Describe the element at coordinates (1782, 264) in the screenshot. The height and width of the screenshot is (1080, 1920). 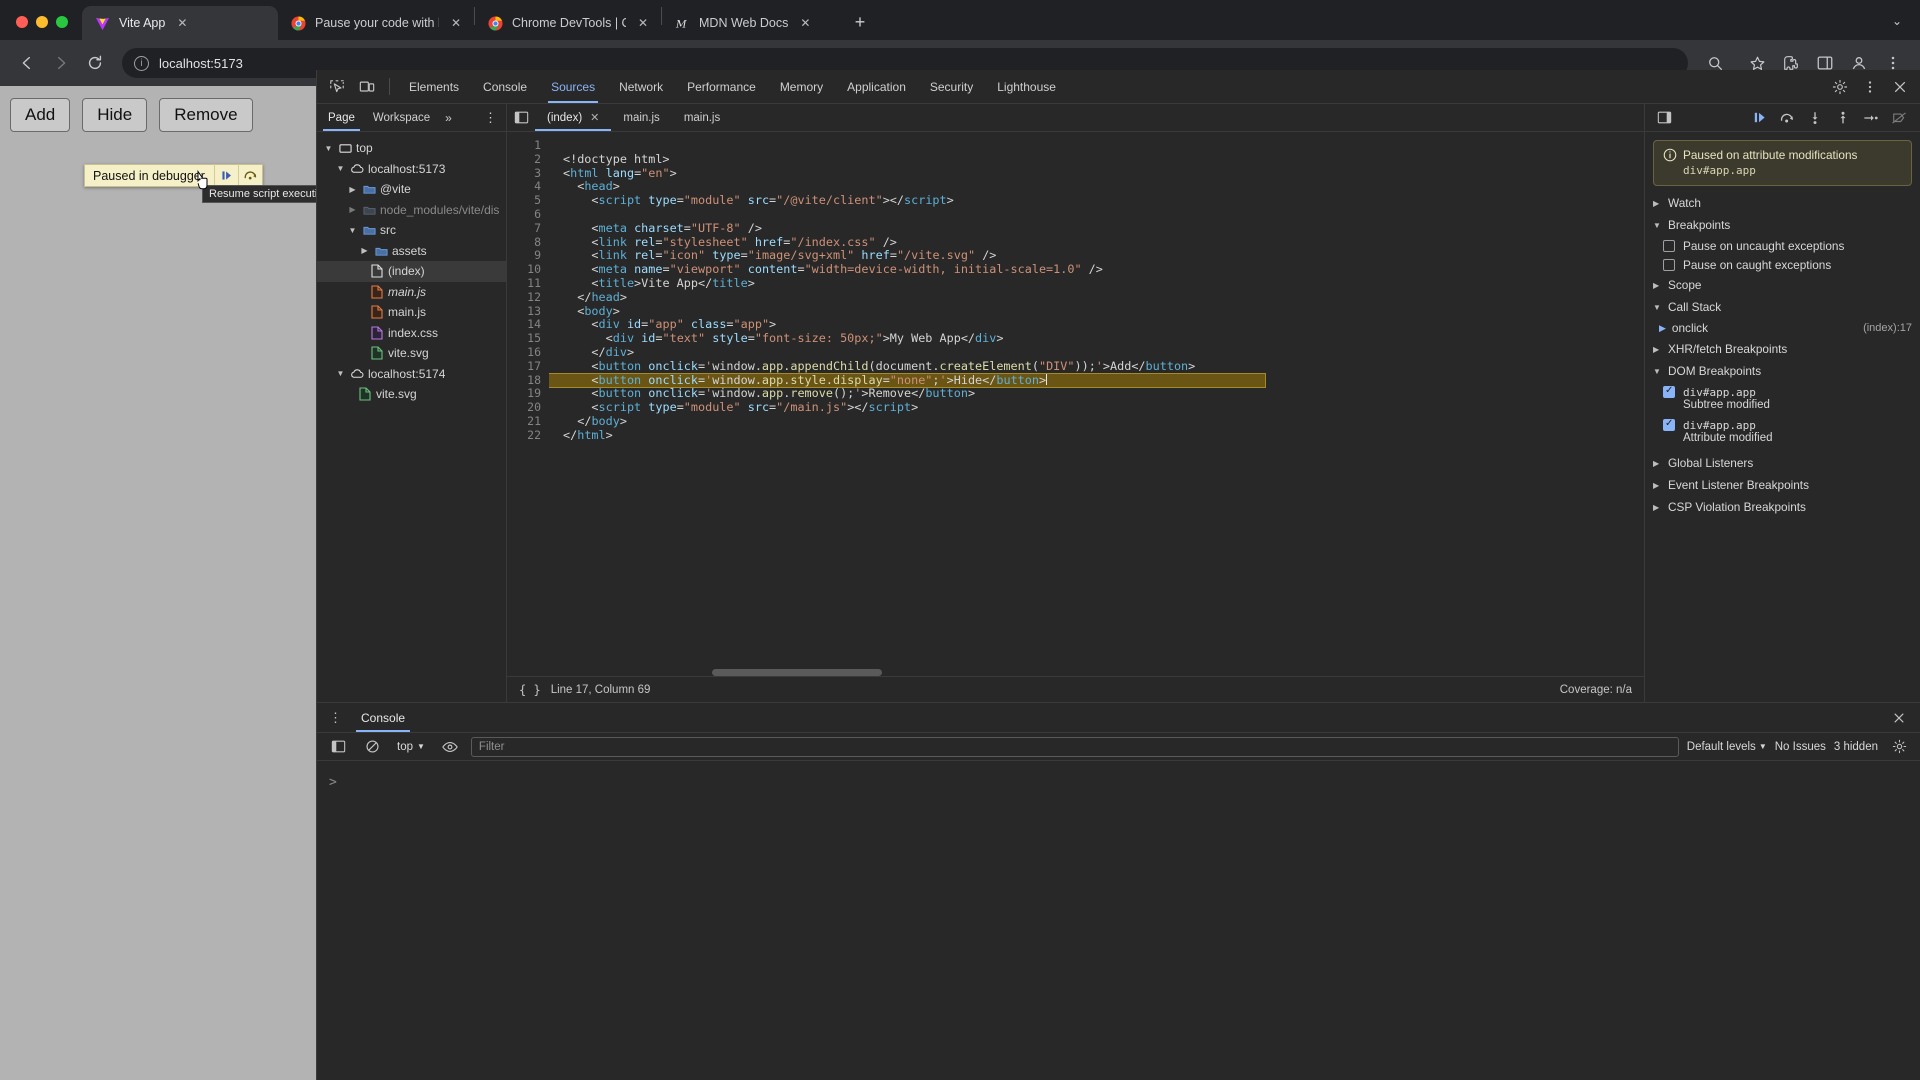
I see `pause-on-caught-exceptions-row: Pause on caught exceptions` at that location.